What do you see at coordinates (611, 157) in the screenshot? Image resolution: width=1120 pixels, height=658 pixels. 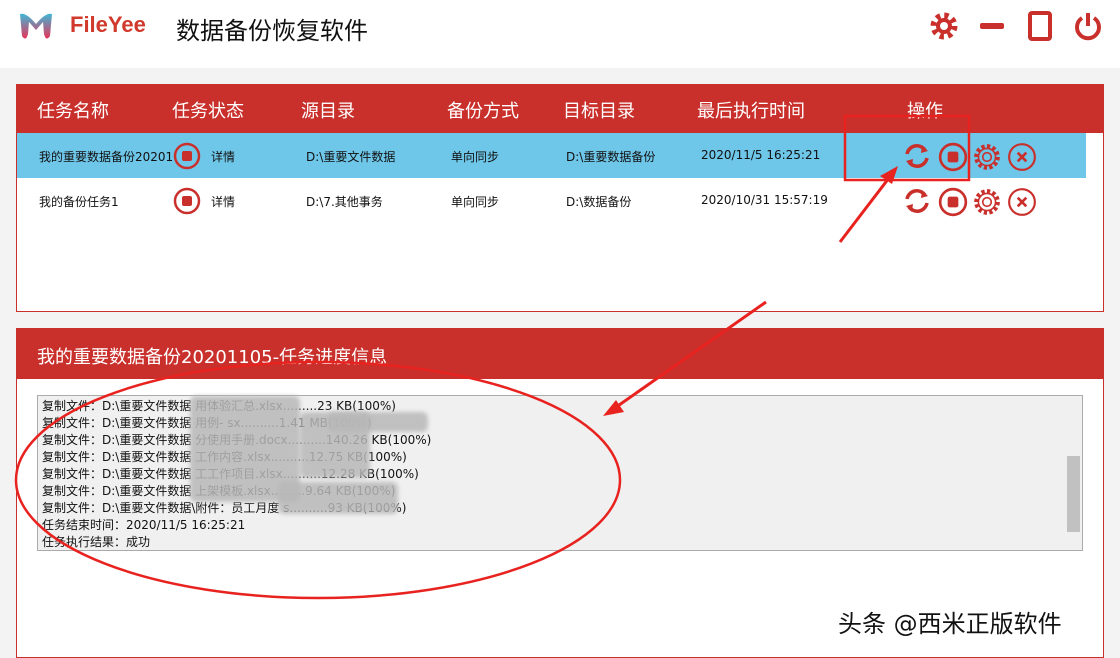 I see `target-dir: D:\重要数据备份` at bounding box center [611, 157].